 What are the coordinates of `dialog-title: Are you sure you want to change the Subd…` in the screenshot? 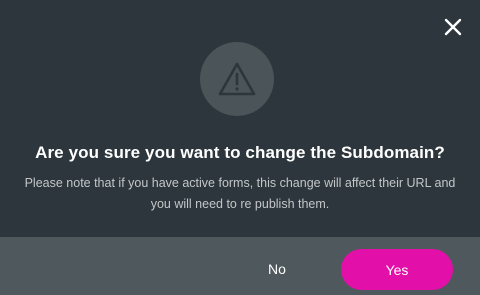 It's located at (240, 152).